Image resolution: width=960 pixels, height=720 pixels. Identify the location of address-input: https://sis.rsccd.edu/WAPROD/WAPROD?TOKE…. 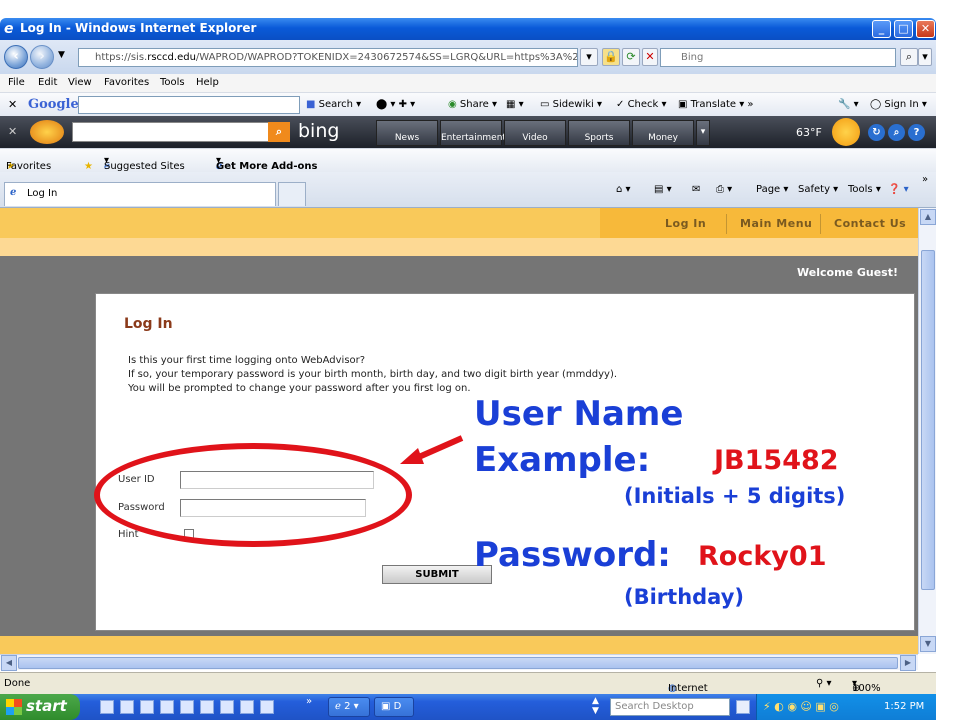
(328, 57).